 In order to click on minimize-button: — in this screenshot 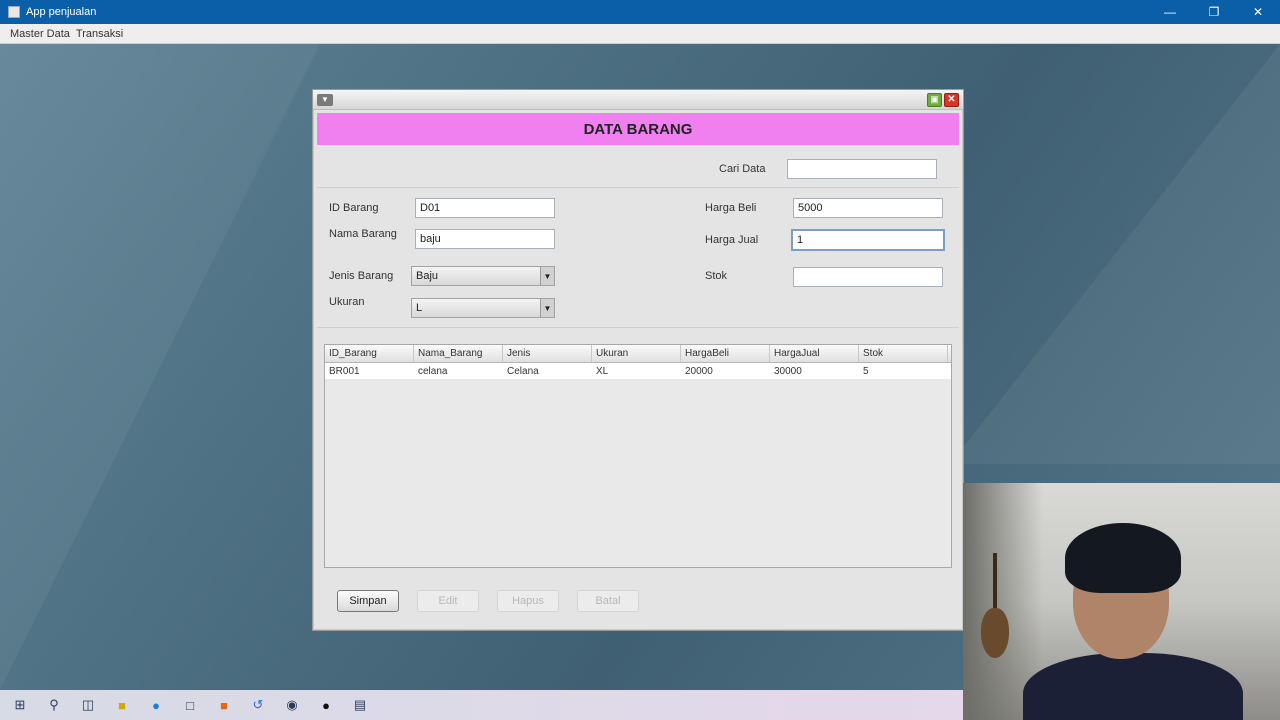, I will do `click(1170, 12)`.